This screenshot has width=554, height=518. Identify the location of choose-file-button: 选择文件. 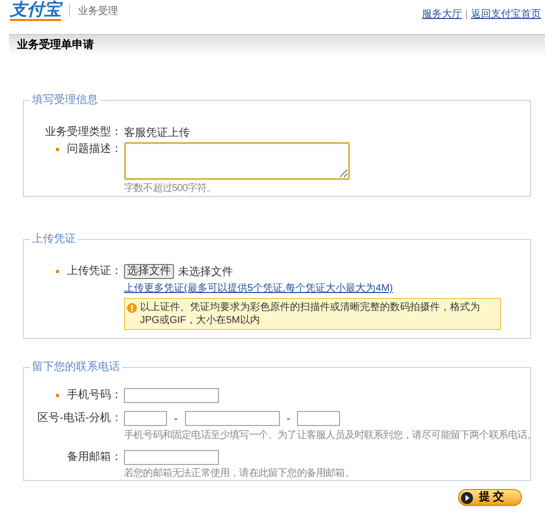
(149, 272).